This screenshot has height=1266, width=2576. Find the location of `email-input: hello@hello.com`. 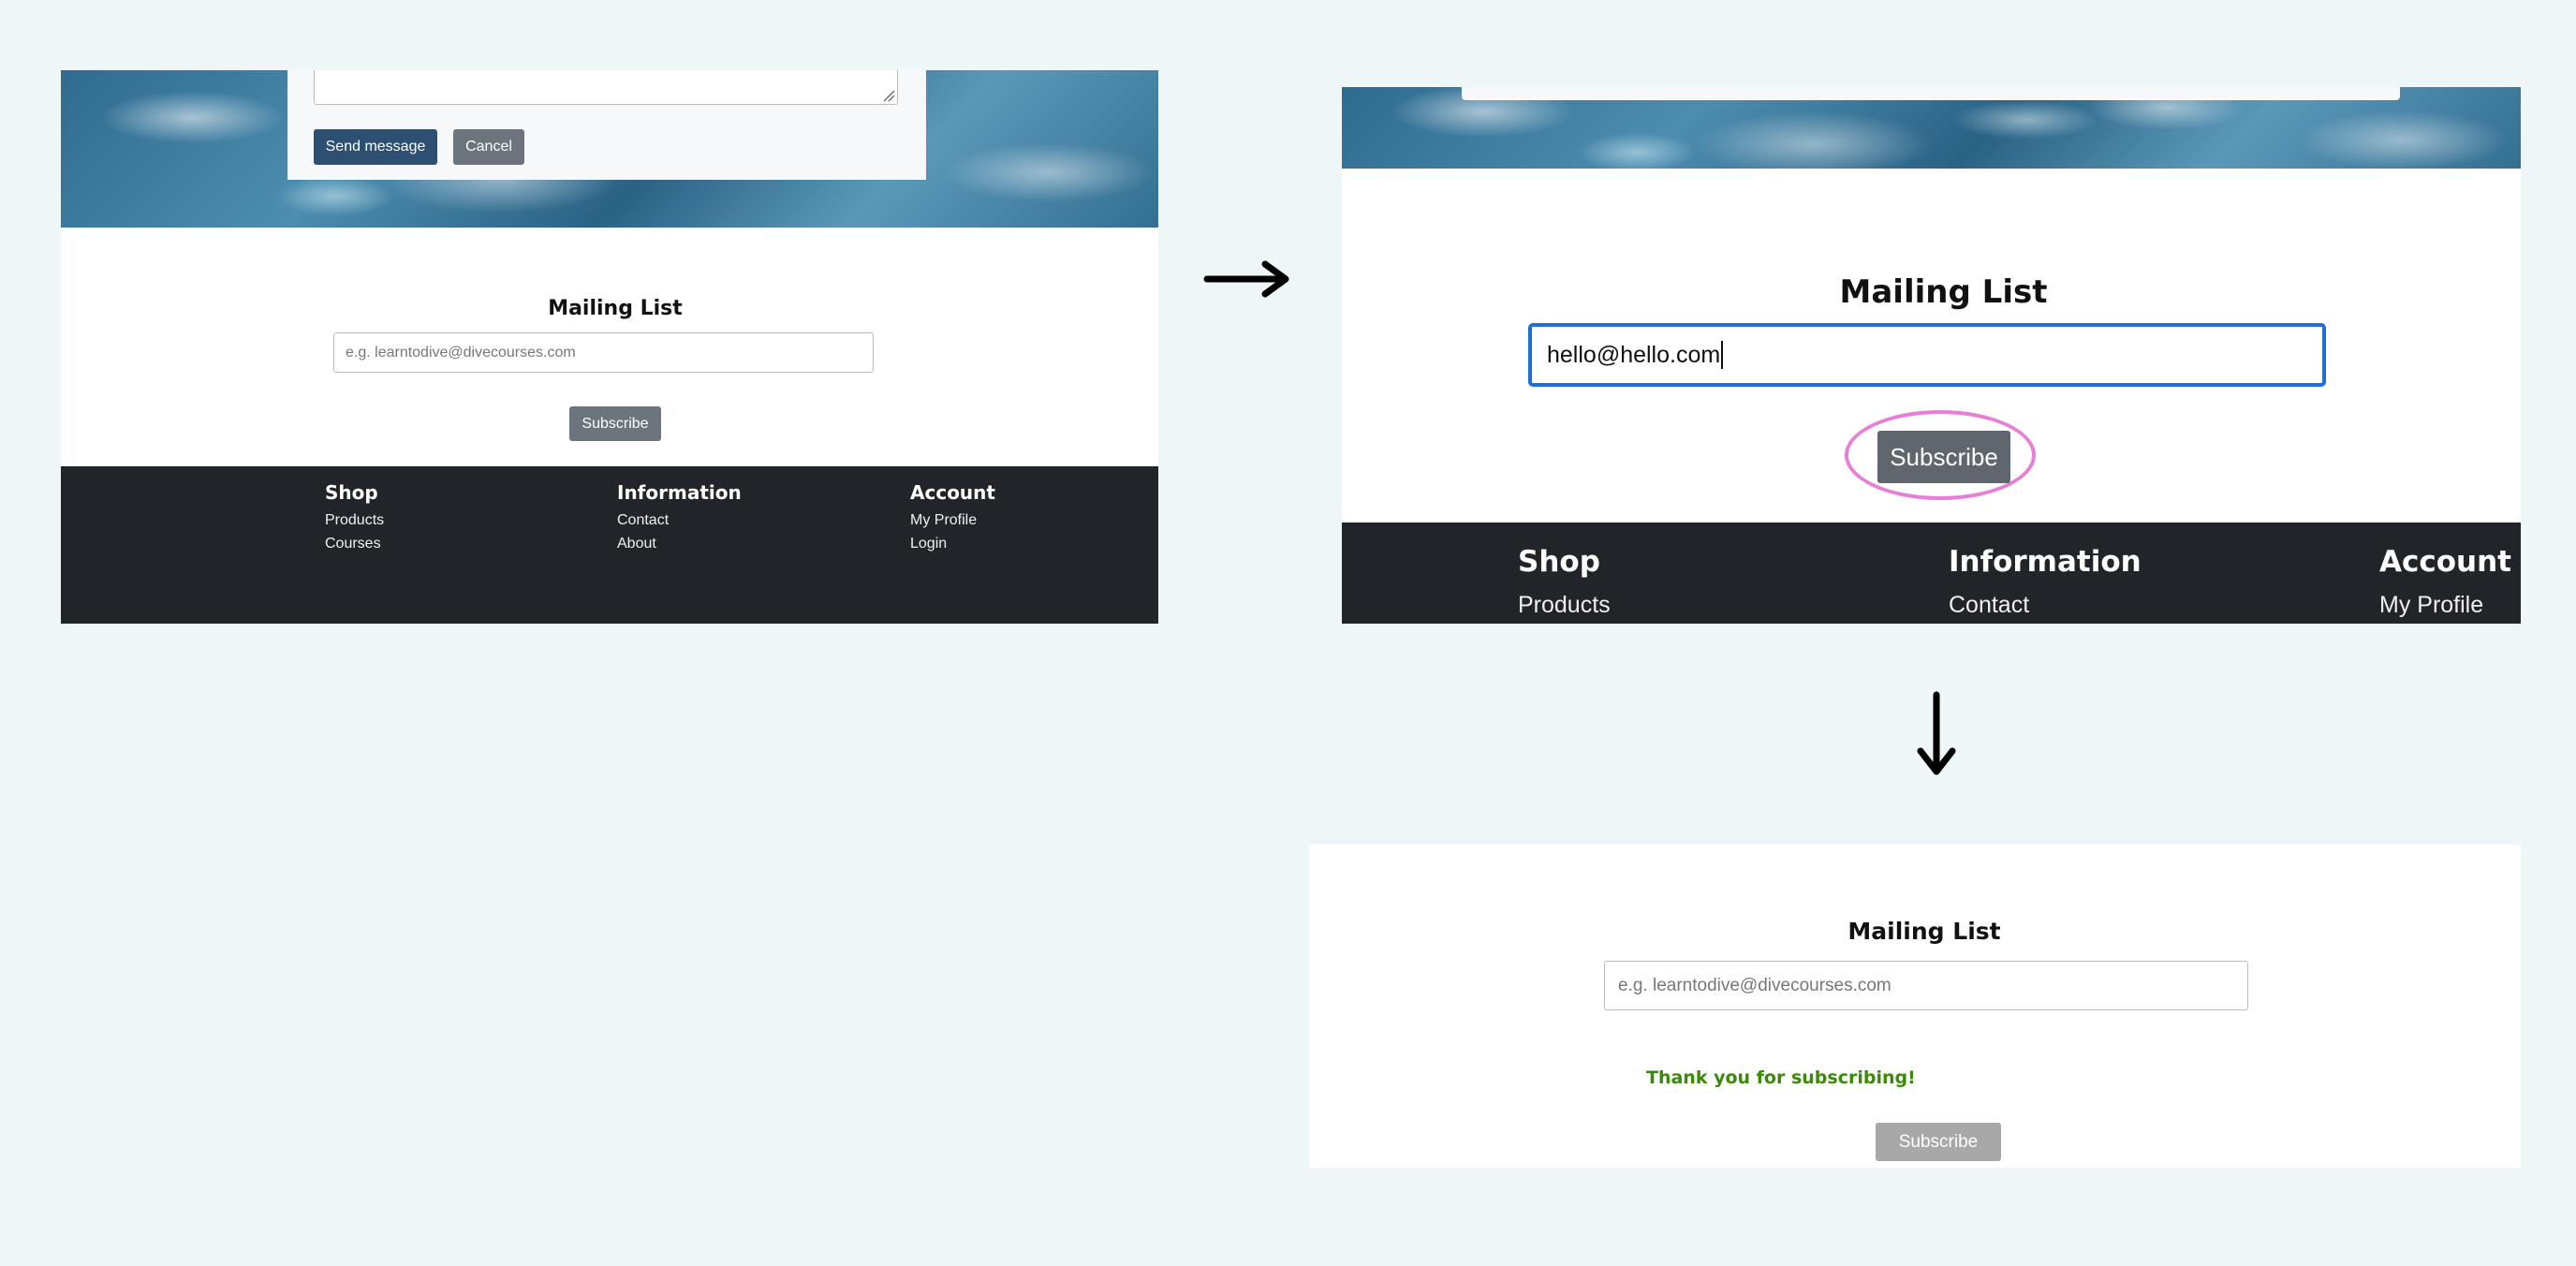

email-input: hello@hello.com is located at coordinates (1927, 355).